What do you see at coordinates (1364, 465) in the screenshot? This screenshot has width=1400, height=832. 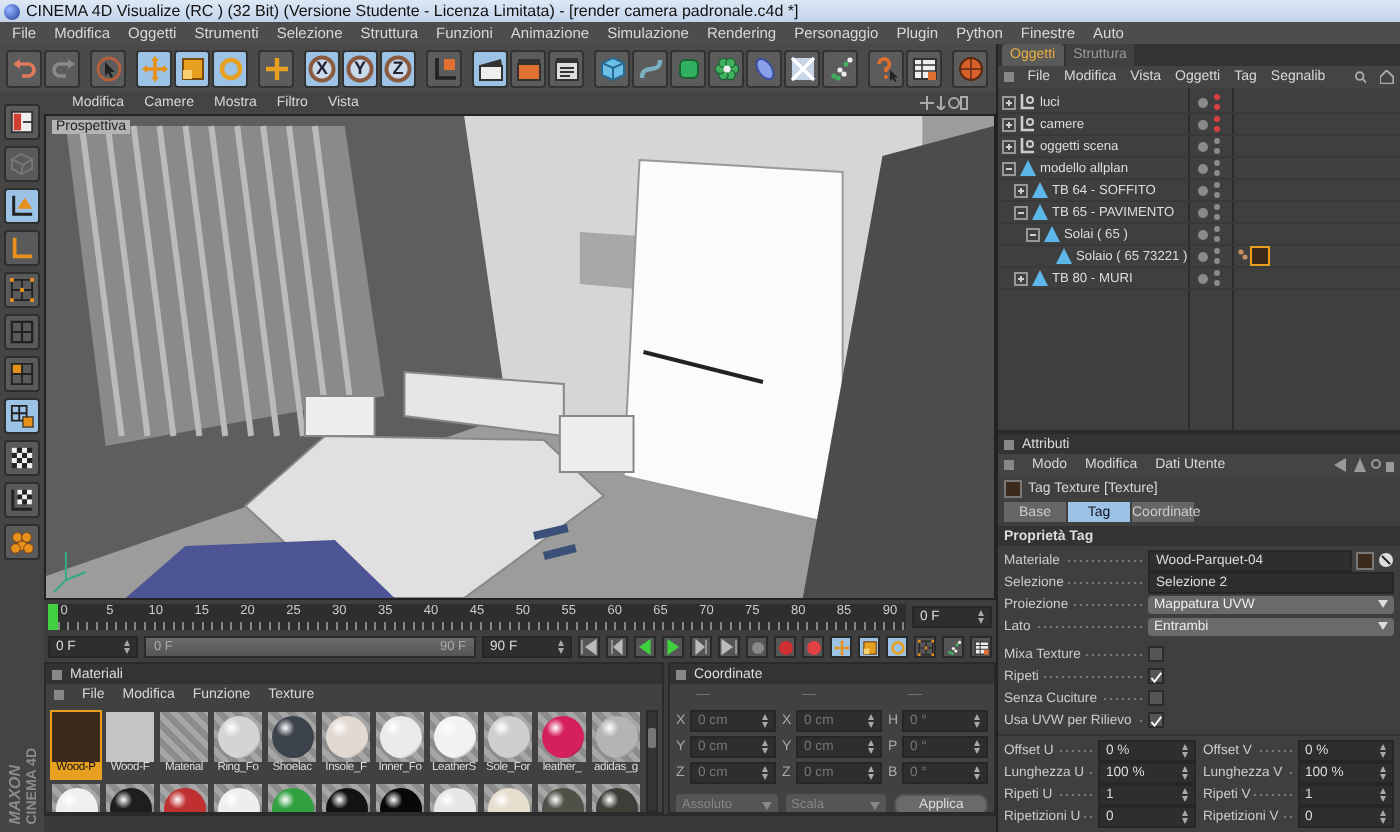 I see `nav-arrows-icon` at bounding box center [1364, 465].